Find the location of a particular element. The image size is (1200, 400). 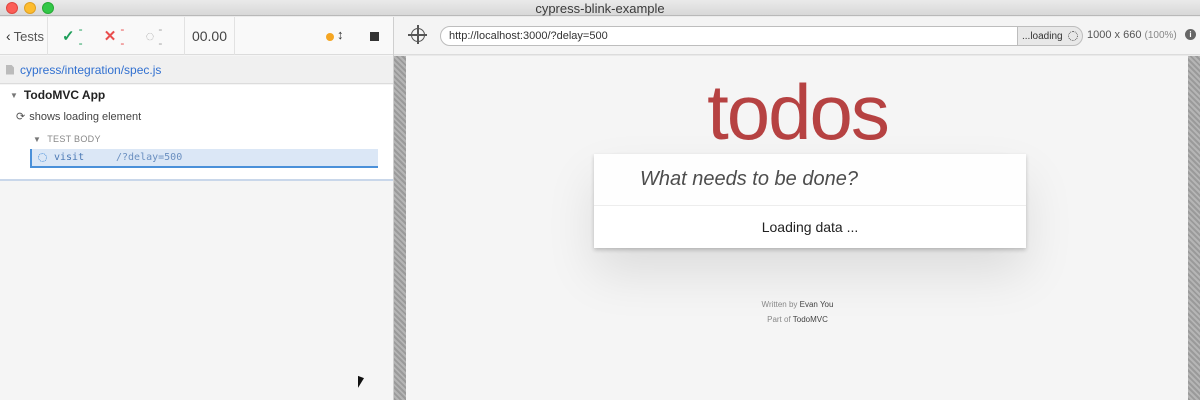

reporter-header: ‹ Tests ✓ -- ✕ -- ◌ -- 00.00 ↕ is located at coordinates (196, 36).